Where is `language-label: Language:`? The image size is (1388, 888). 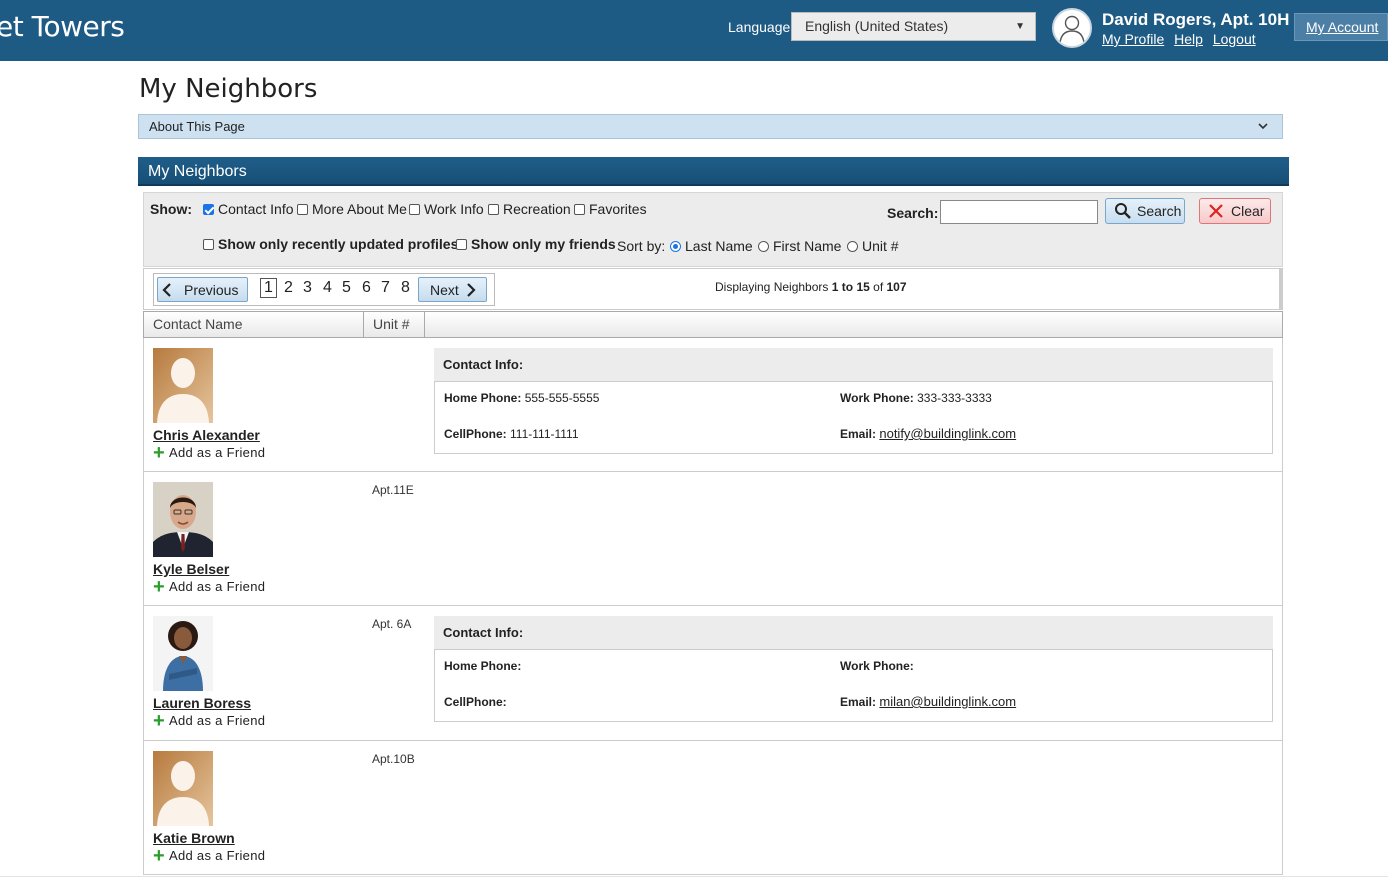 language-label: Language: is located at coordinates (761, 27).